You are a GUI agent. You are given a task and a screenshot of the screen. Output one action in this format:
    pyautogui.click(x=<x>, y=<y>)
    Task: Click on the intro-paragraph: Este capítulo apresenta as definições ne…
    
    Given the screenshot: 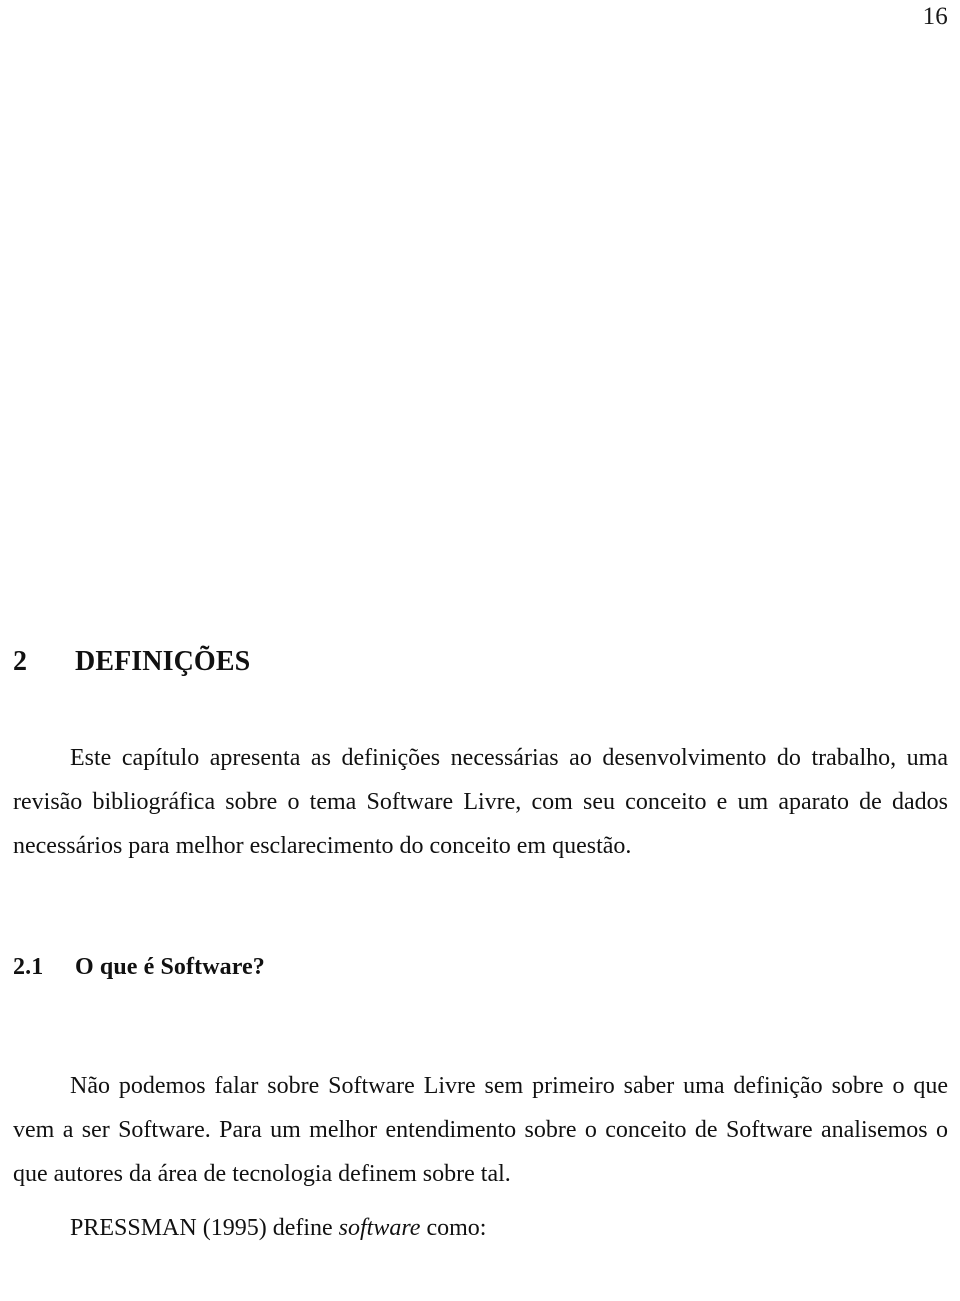 What is the action you would take?
    pyautogui.click(x=480, y=802)
    